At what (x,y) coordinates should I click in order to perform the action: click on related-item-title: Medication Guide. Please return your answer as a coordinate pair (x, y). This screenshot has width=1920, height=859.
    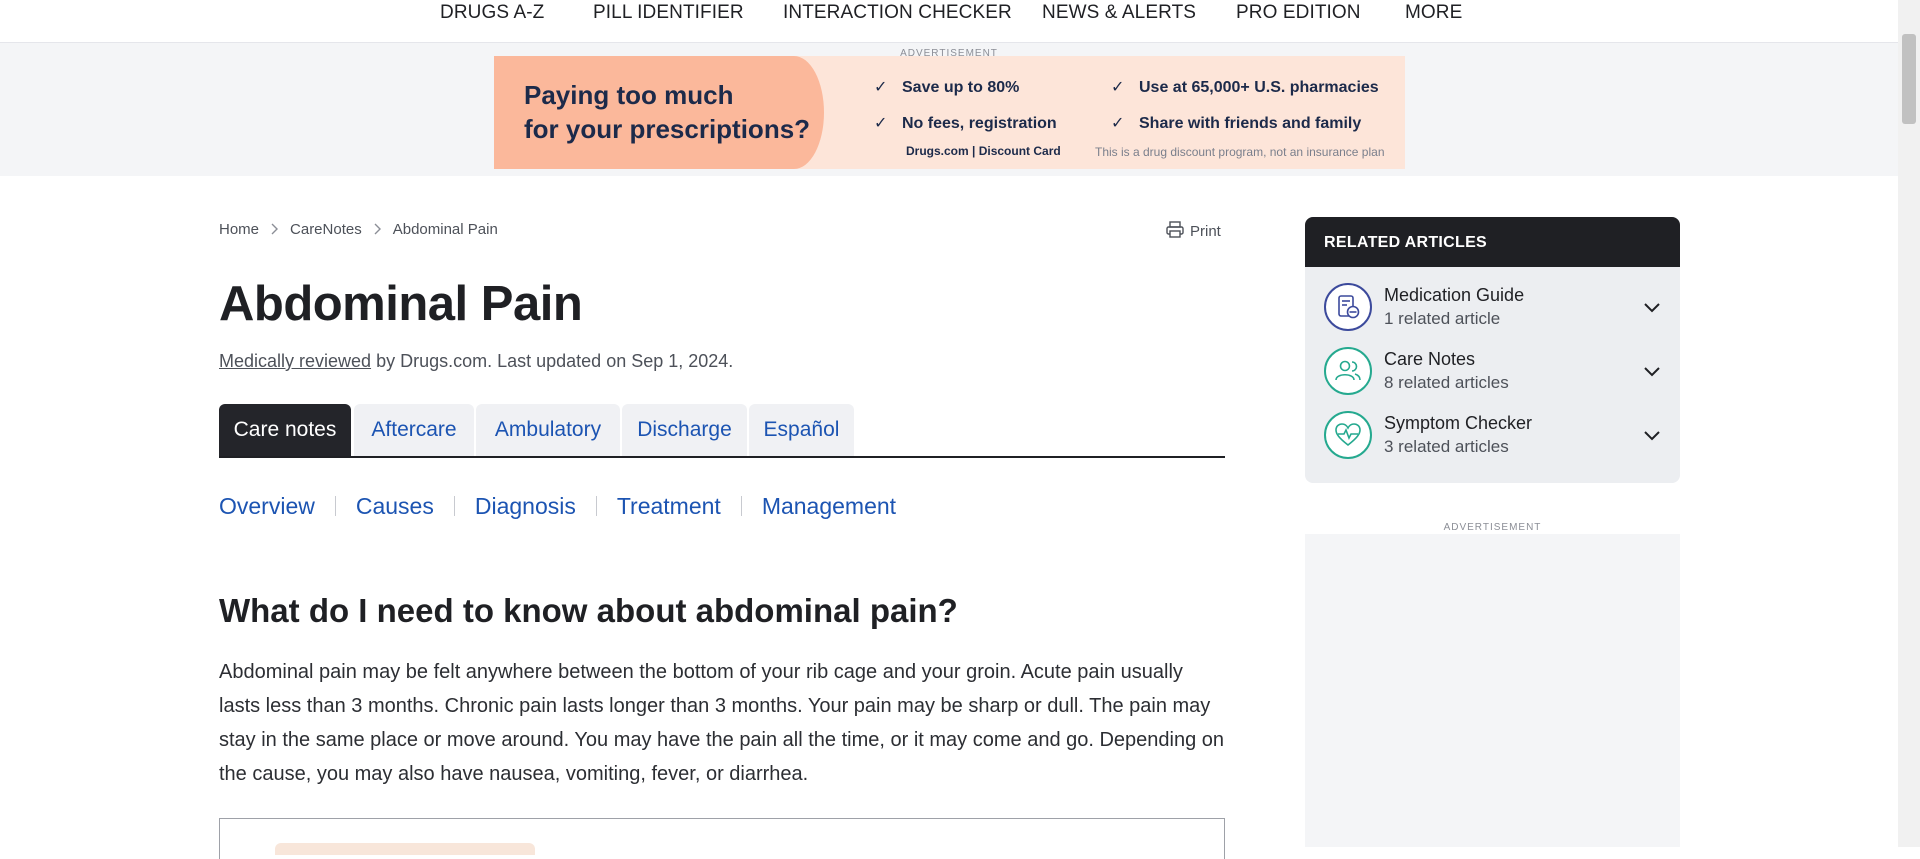
    Looking at the image, I should click on (1454, 295).